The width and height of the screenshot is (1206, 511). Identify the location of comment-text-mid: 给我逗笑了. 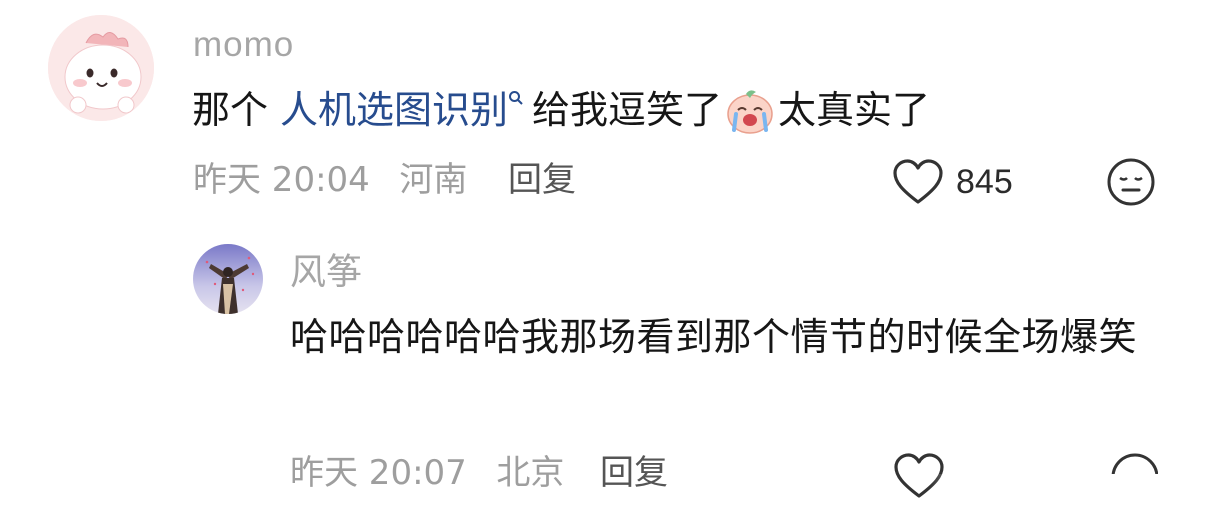
(627, 110).